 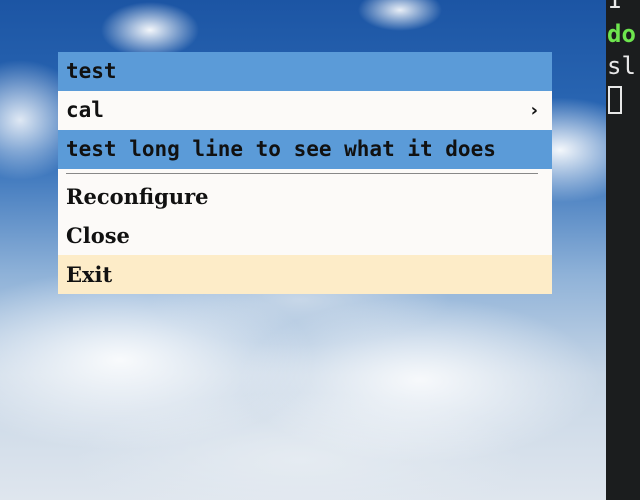 I want to click on menu-item-test-long-line: test long line to see what it does, so click(x=305, y=149).